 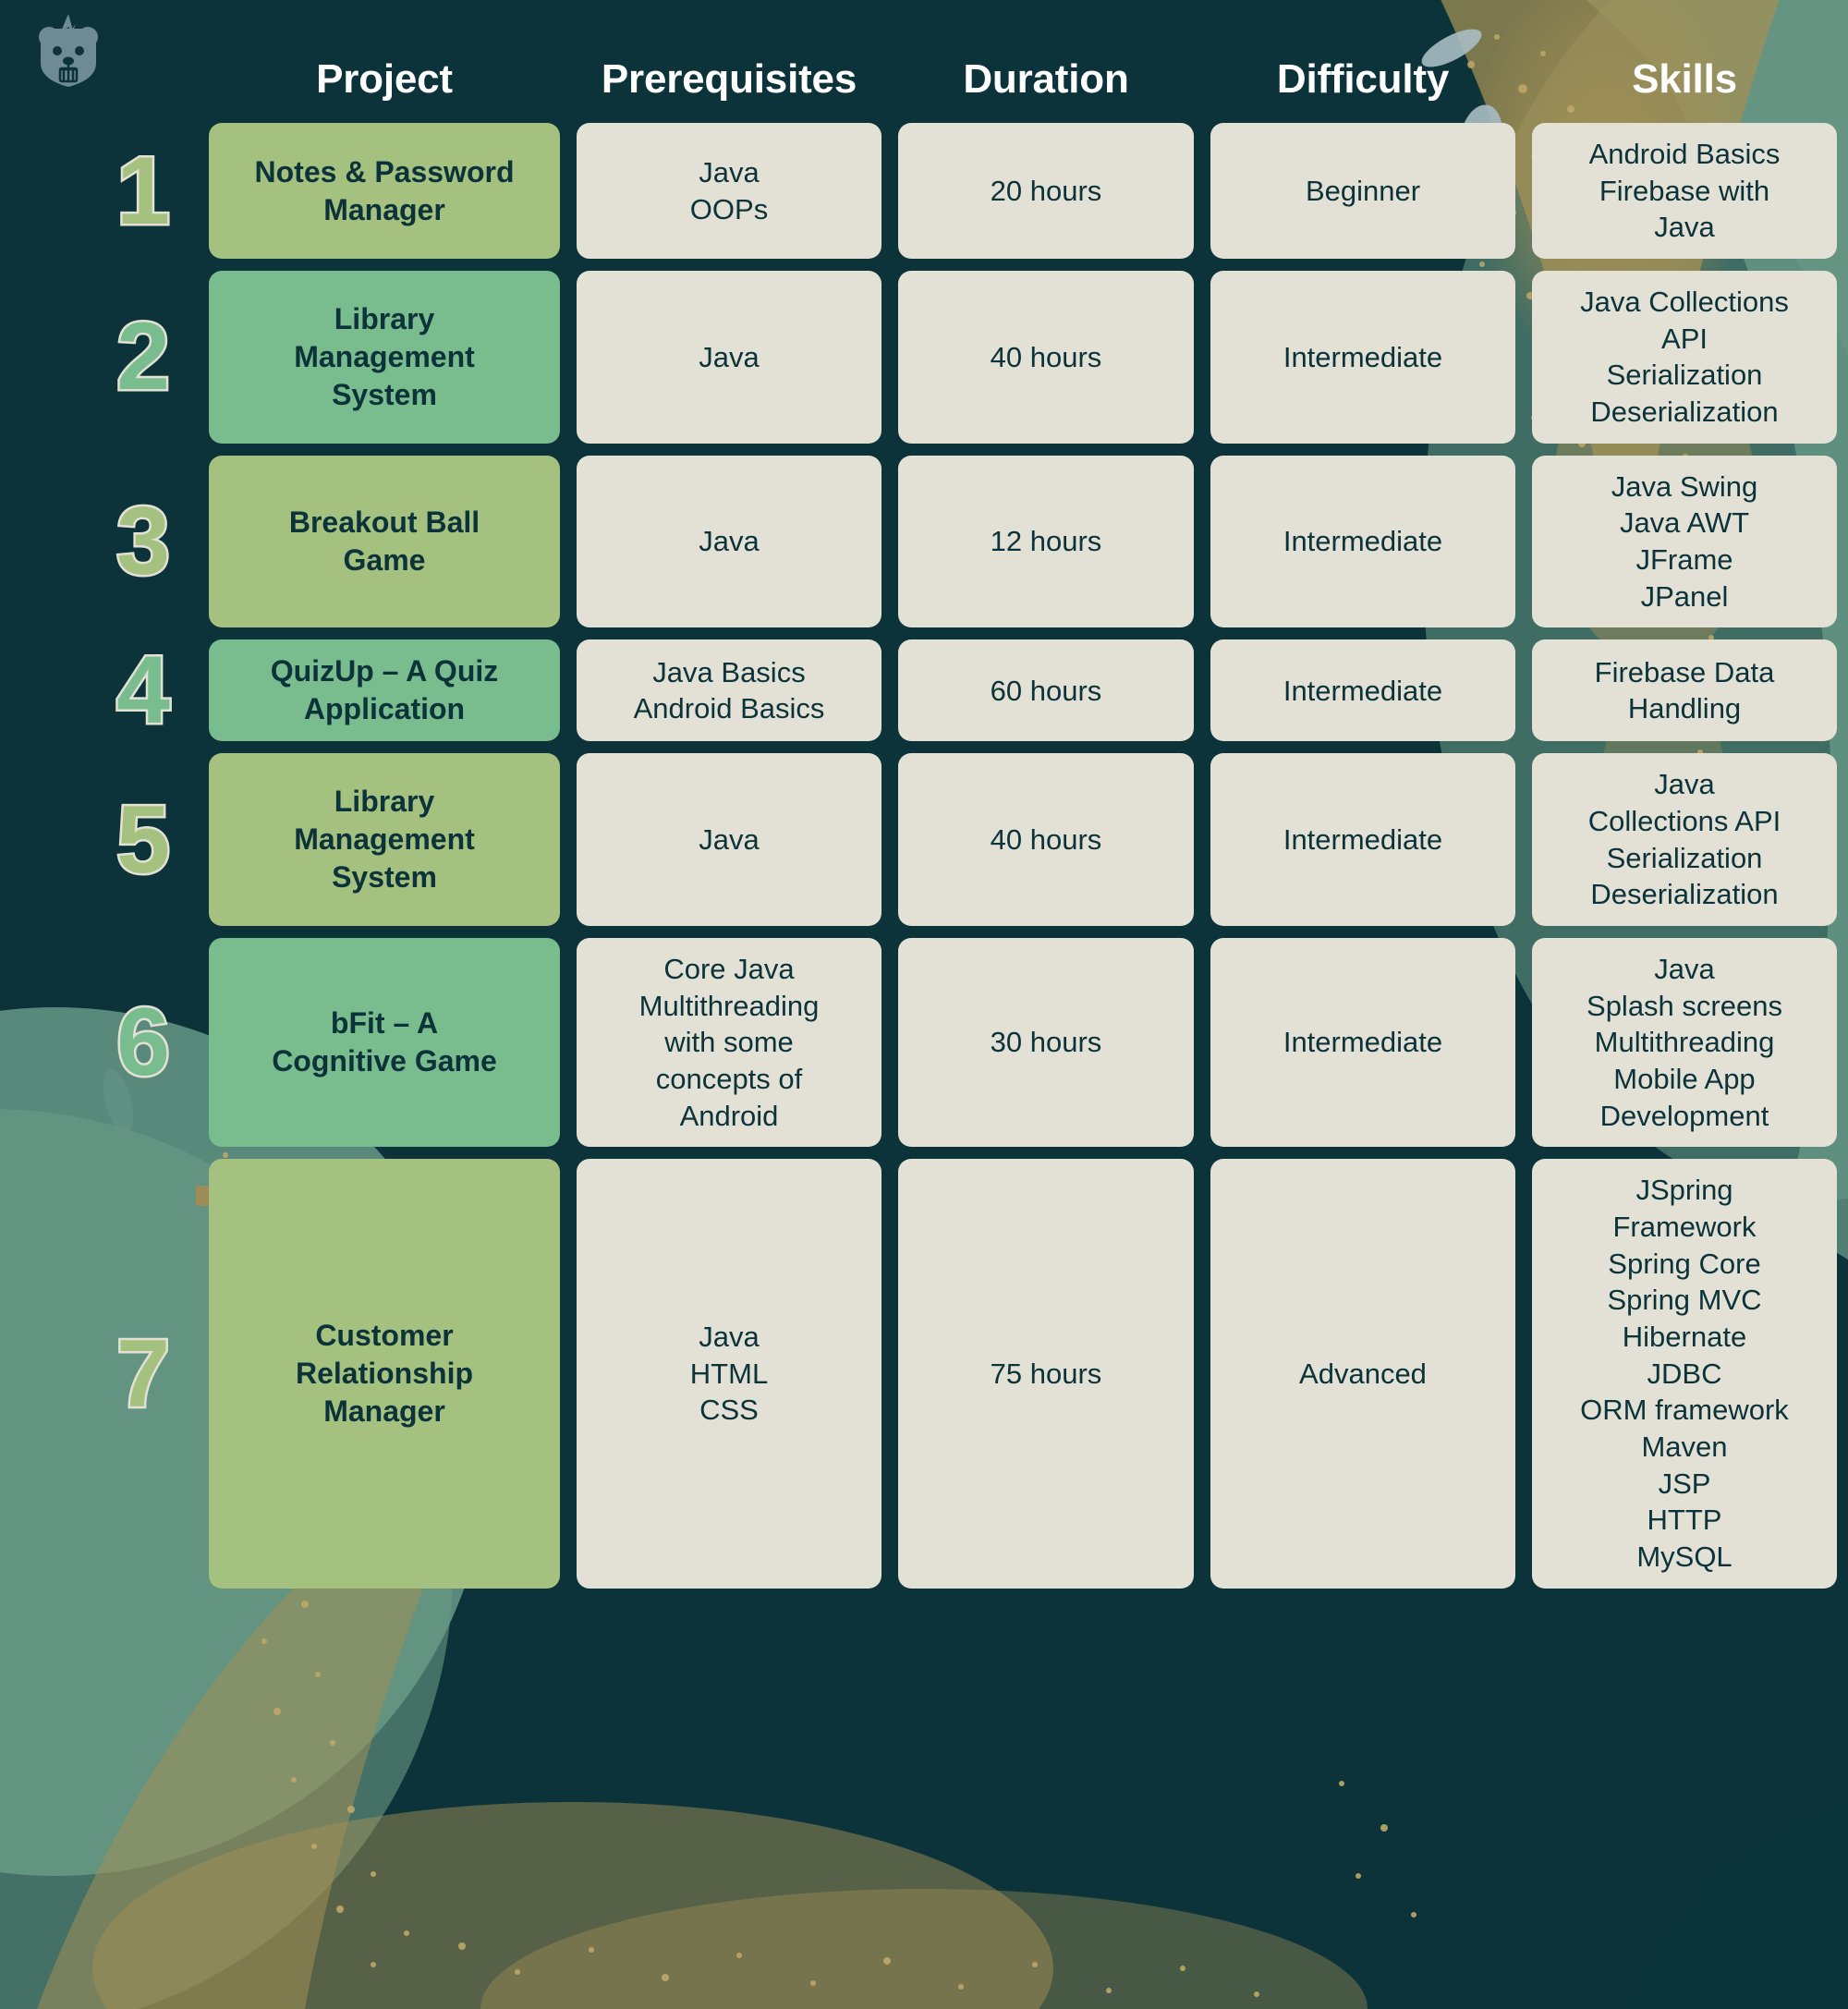 What do you see at coordinates (1685, 690) in the screenshot?
I see `skills-cell: Firebase Data Handling` at bounding box center [1685, 690].